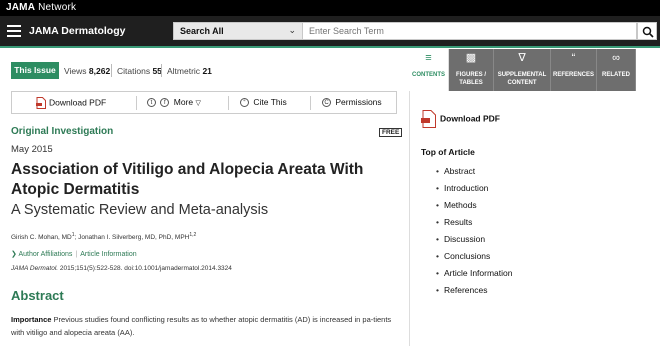 This screenshot has width=660, height=346. I want to click on toc-item-introduction: Introduction, so click(474, 190).